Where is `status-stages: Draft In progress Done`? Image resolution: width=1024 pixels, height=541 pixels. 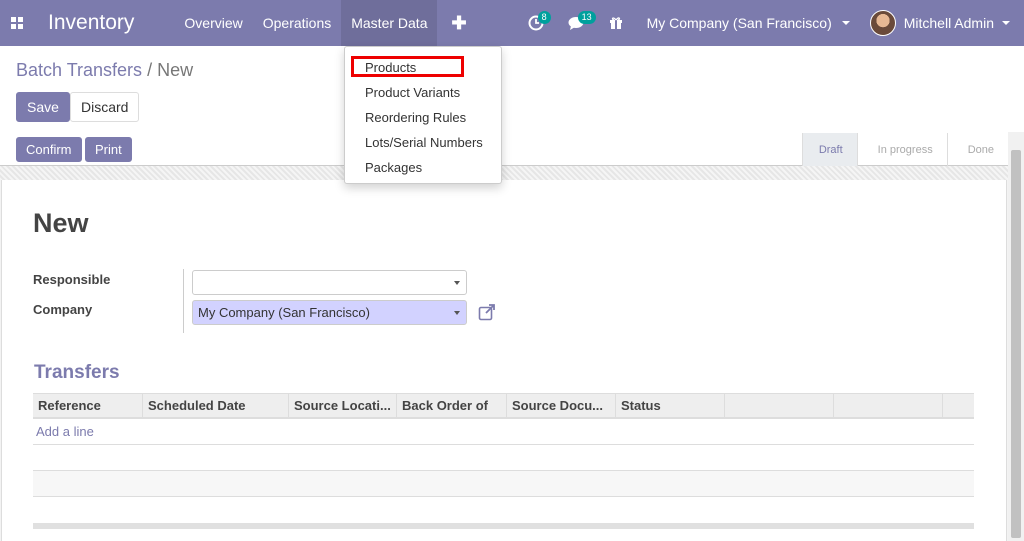 status-stages: Draft In progress Done is located at coordinates (904, 149).